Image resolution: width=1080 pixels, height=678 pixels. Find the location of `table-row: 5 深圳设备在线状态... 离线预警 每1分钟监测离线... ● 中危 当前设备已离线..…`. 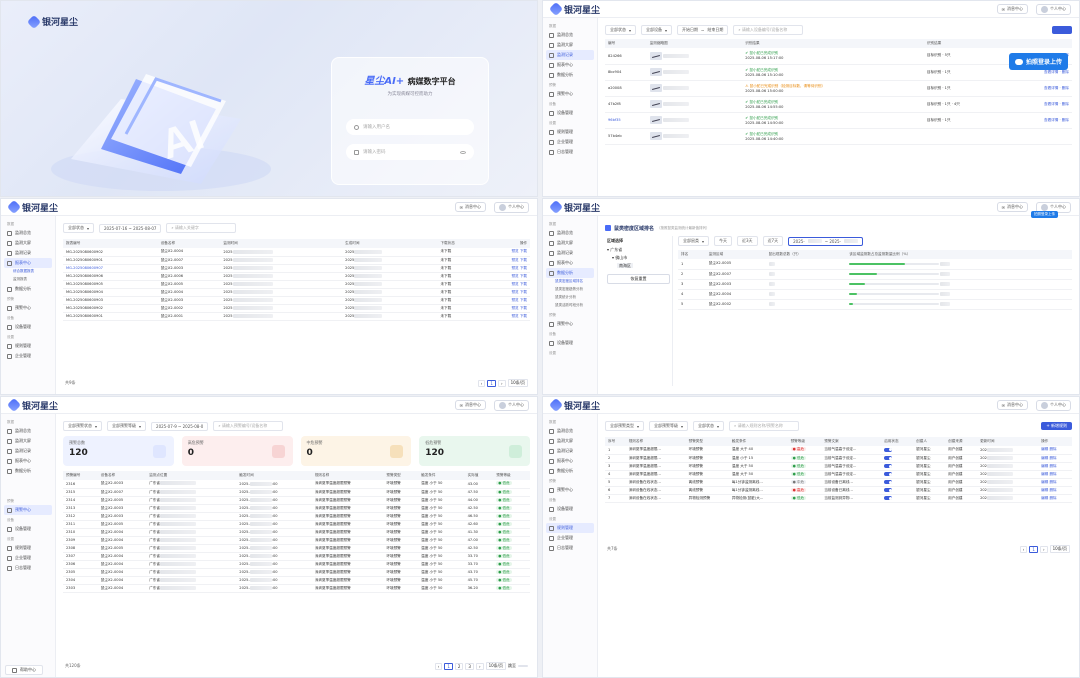

table-row: 5 深圳设备在线状态... 离线预警 每1分钟监测离线... ● 中危 当前设备已离线..… is located at coordinates (838, 482).